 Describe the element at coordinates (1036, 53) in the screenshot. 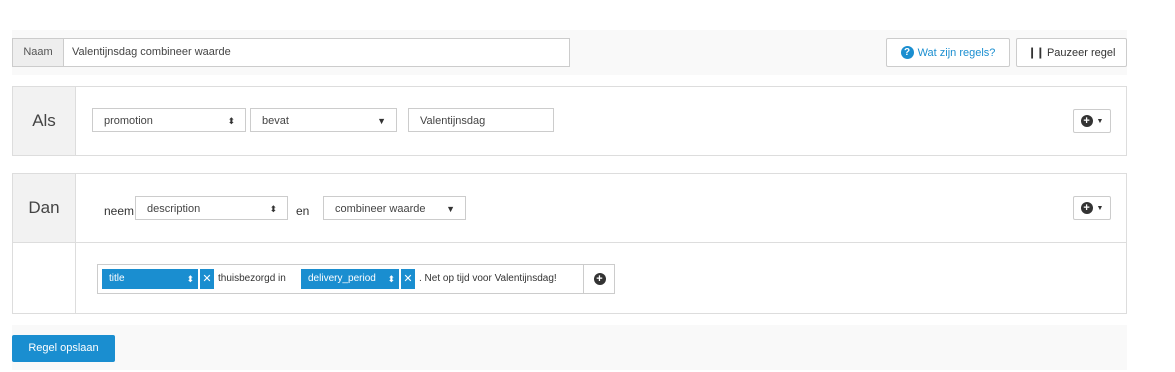

I see `pause-icon: ❙❙` at that location.